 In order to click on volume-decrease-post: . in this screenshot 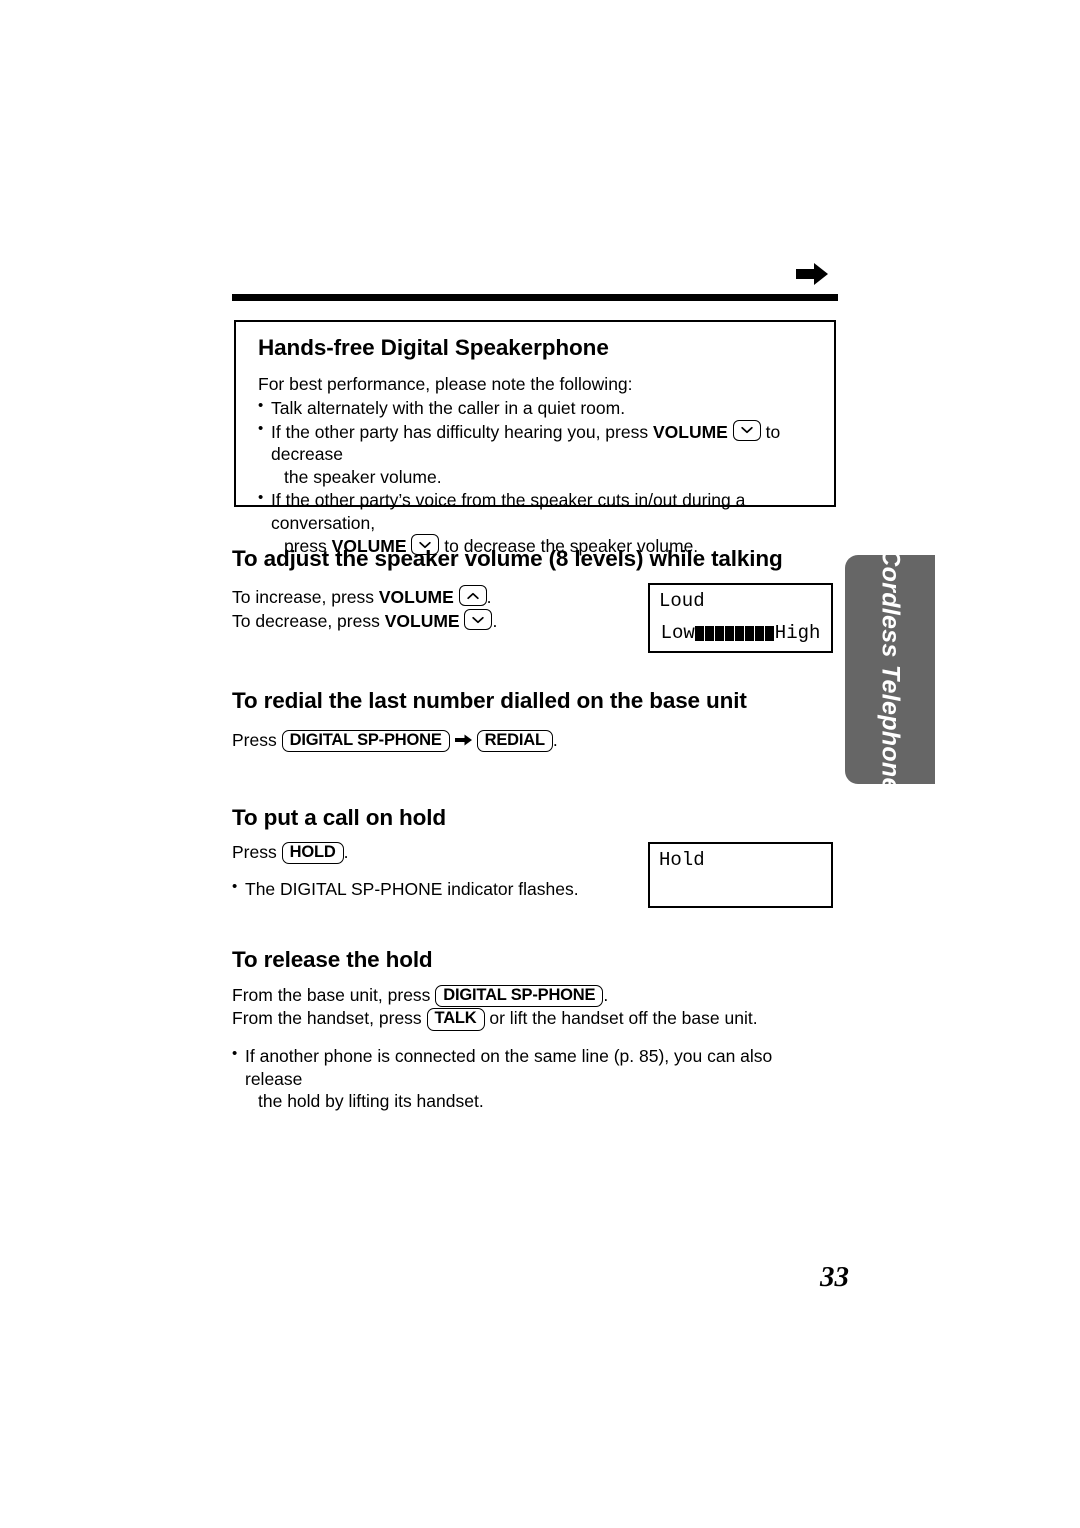, I will do `click(495, 621)`.